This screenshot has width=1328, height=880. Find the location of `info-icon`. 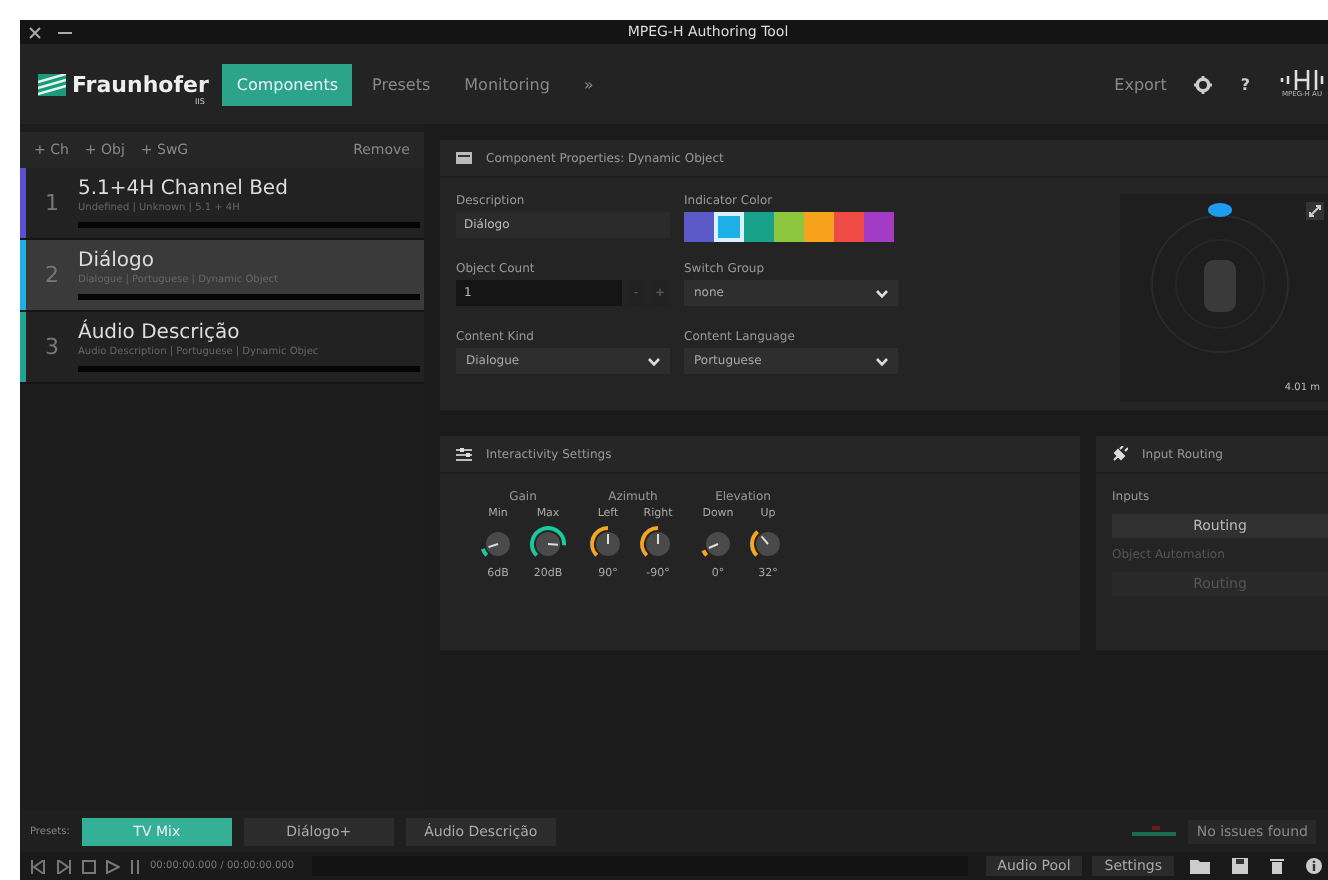

info-icon is located at coordinates (1314, 866).